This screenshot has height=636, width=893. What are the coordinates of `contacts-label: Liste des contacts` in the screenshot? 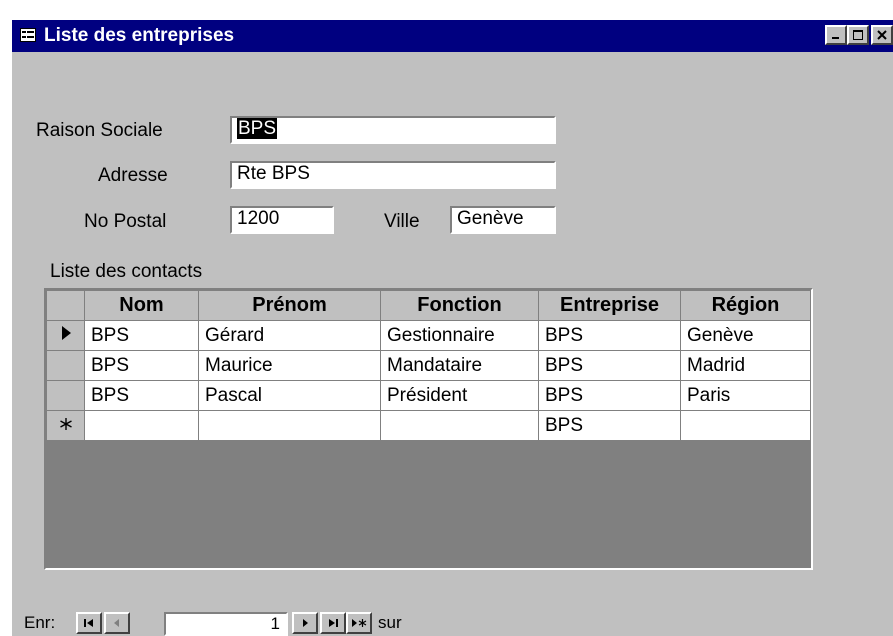 It's located at (126, 271).